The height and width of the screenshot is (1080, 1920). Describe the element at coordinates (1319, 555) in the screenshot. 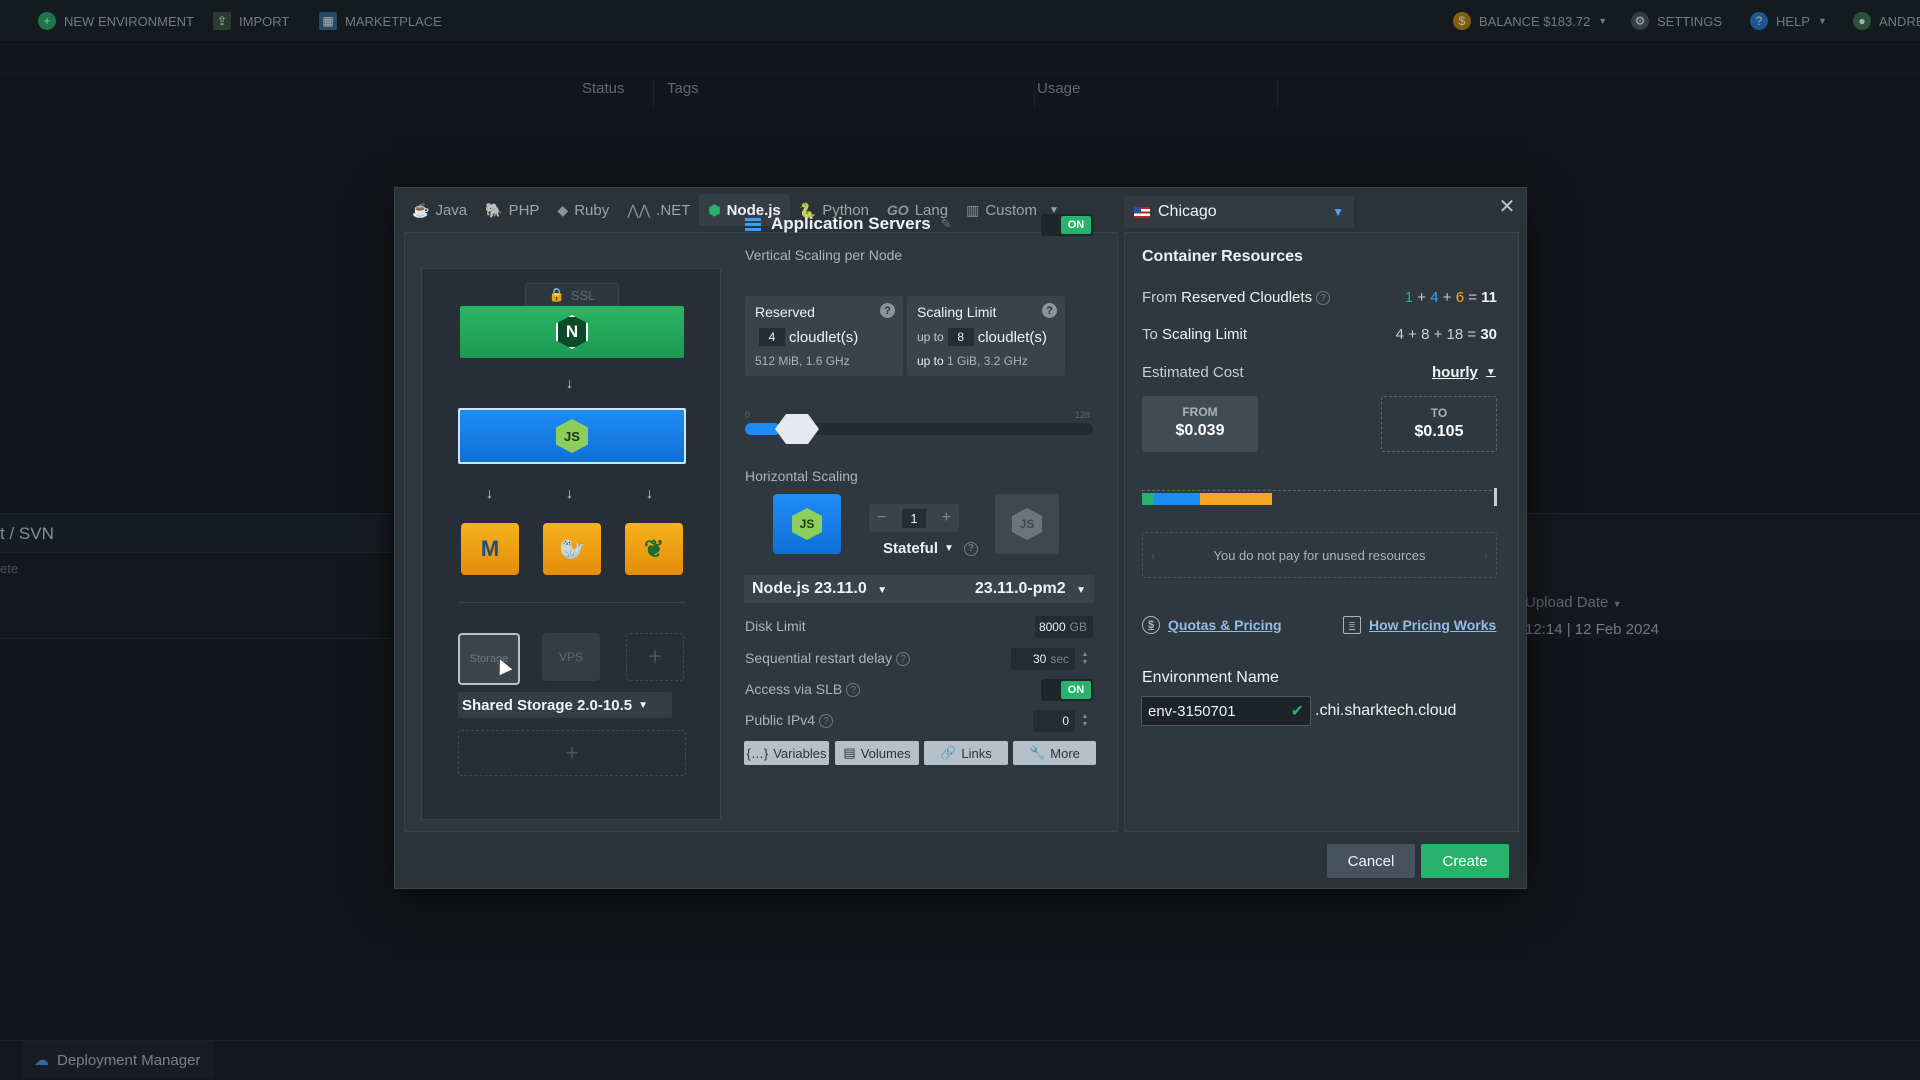

I see `unused-resources-note: ‹ You do not pay for unused resources ›` at that location.